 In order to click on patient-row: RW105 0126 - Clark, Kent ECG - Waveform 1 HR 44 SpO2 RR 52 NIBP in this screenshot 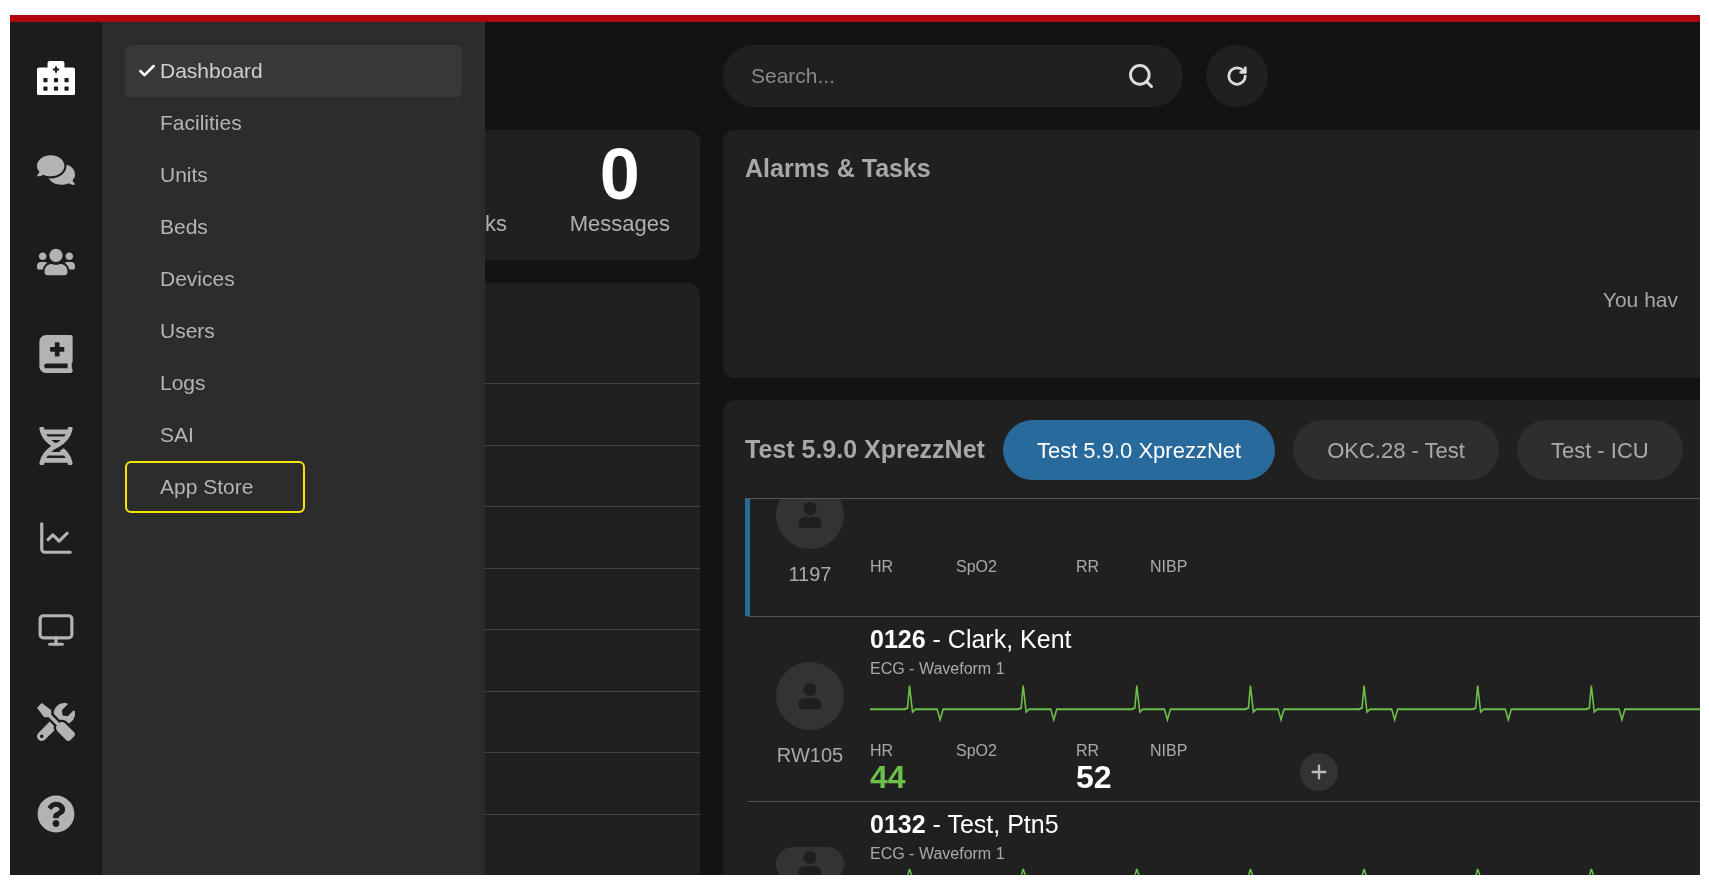, I will do `click(1222, 708)`.